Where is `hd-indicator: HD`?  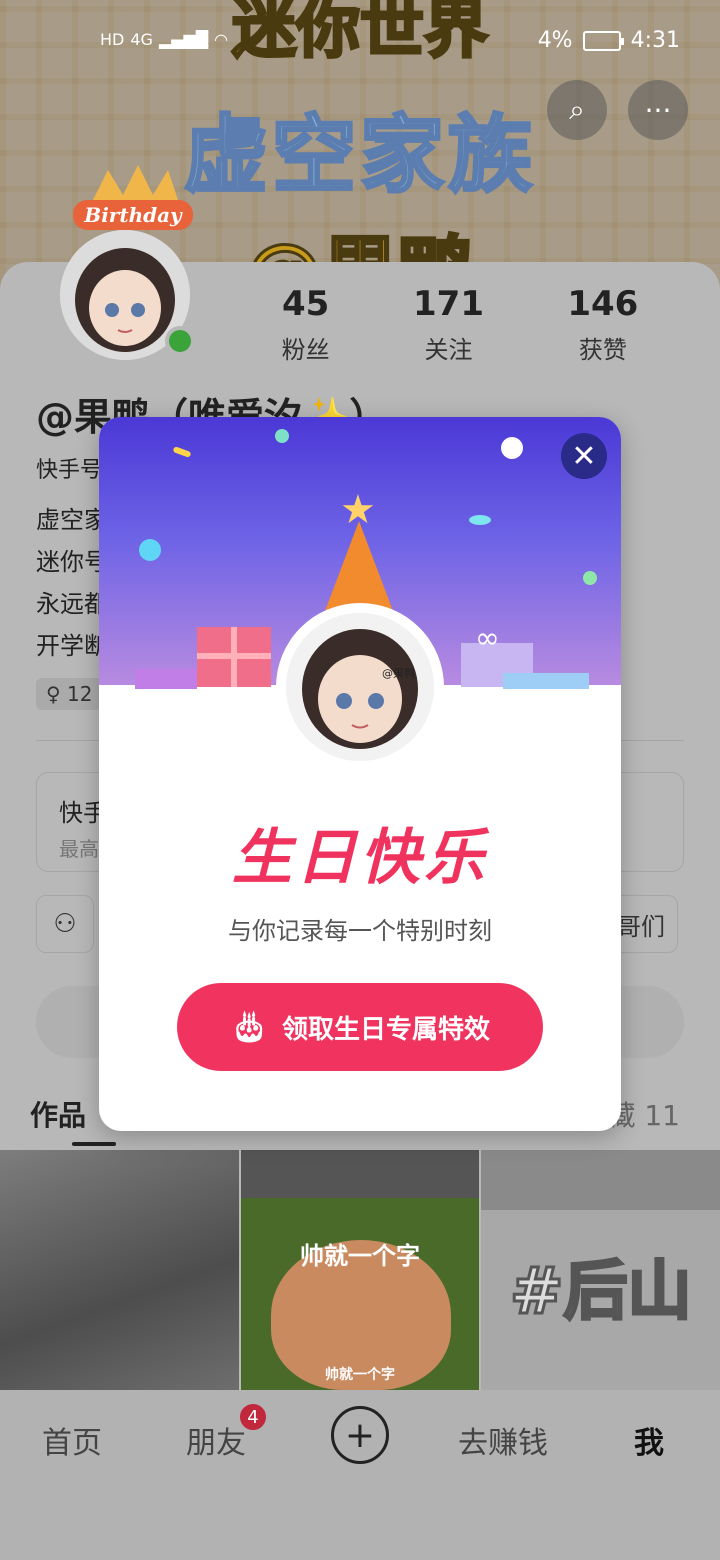
hd-indicator: HD is located at coordinates (112, 39).